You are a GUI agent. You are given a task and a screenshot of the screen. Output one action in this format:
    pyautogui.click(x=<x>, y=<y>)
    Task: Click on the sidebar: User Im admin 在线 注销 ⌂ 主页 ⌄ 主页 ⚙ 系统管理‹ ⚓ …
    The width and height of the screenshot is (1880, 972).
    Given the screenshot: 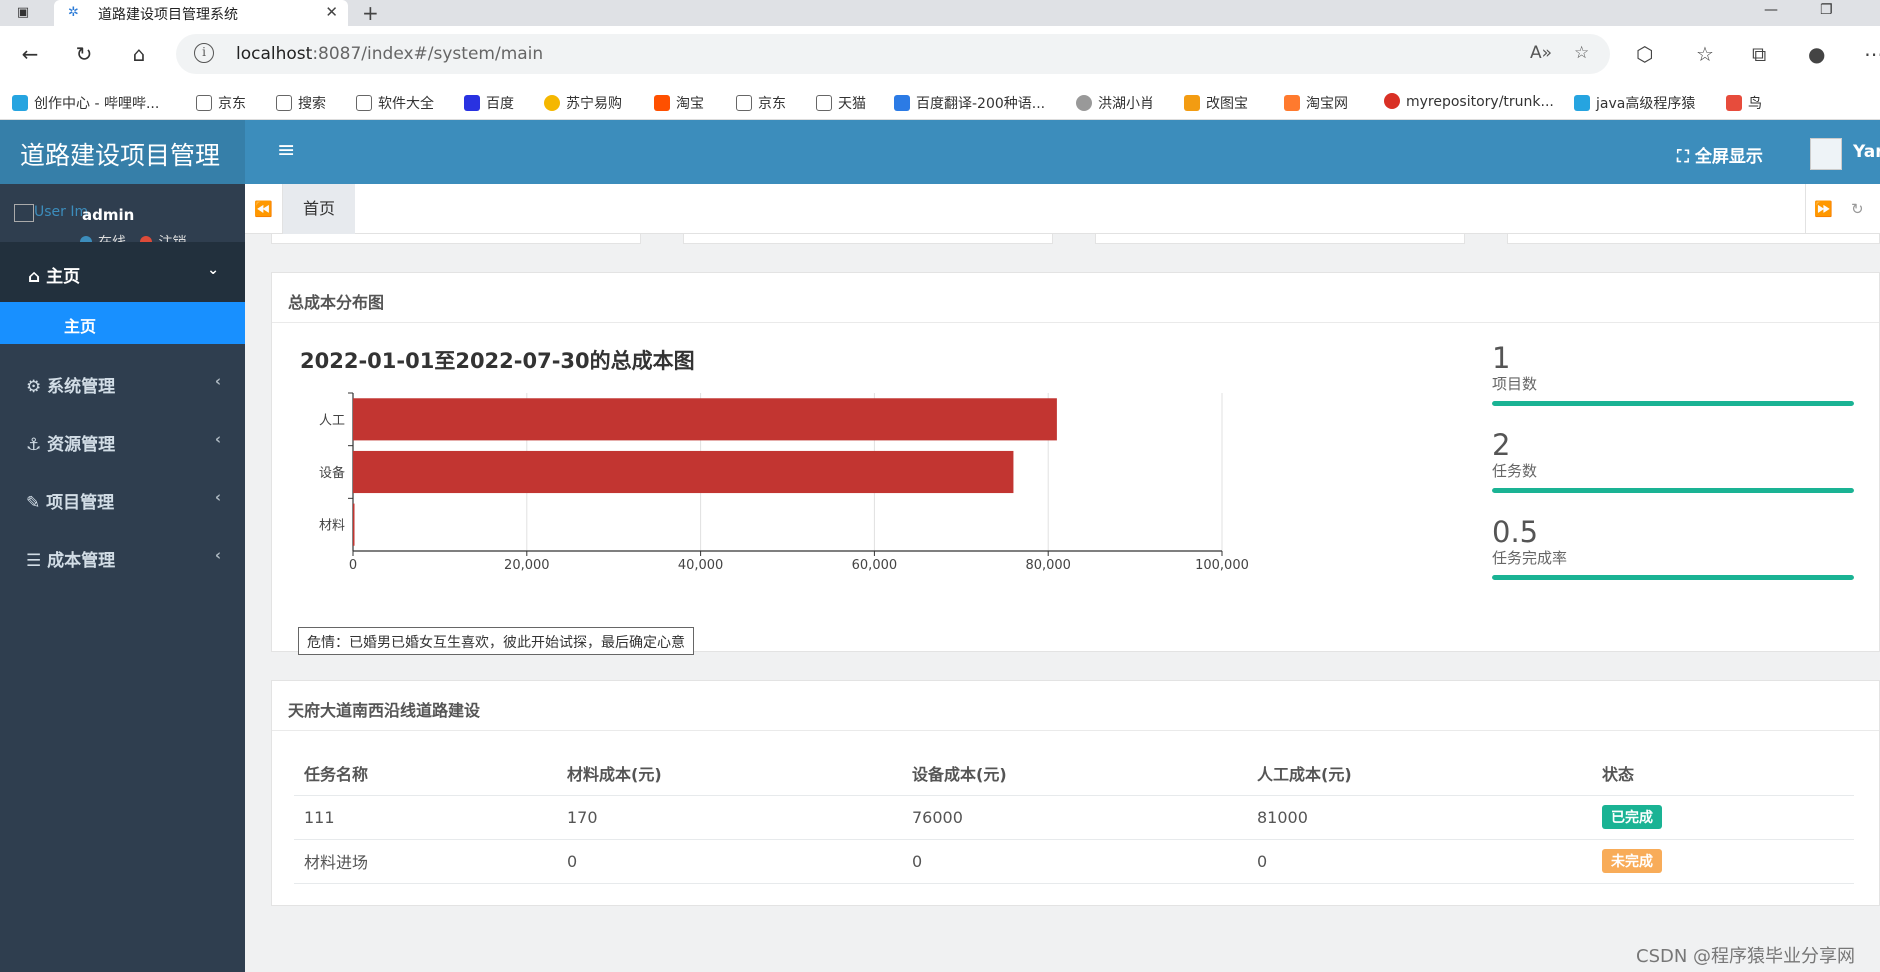 What is the action you would take?
    pyautogui.click(x=122, y=578)
    